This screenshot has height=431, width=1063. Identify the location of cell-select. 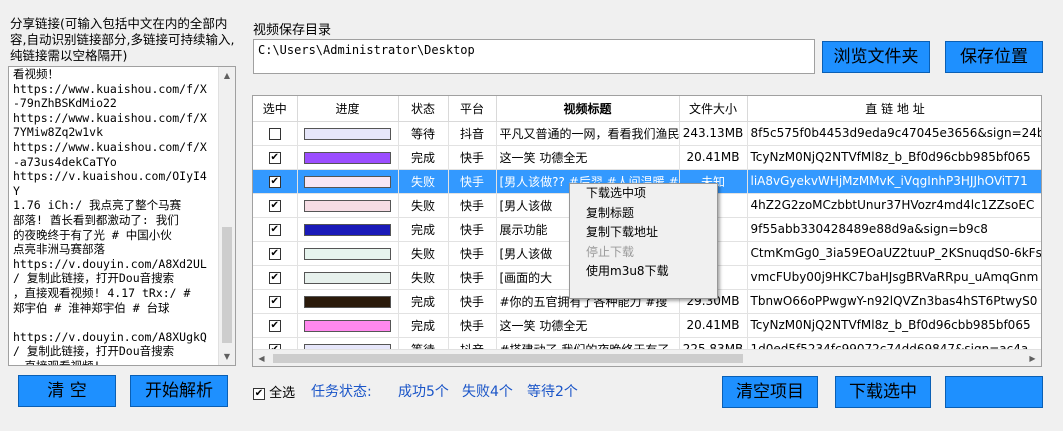
(275, 133).